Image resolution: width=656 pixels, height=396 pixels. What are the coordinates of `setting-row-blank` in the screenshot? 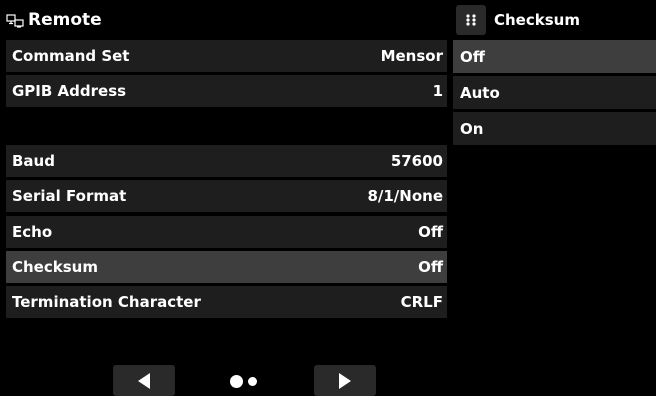 It's located at (226, 126).